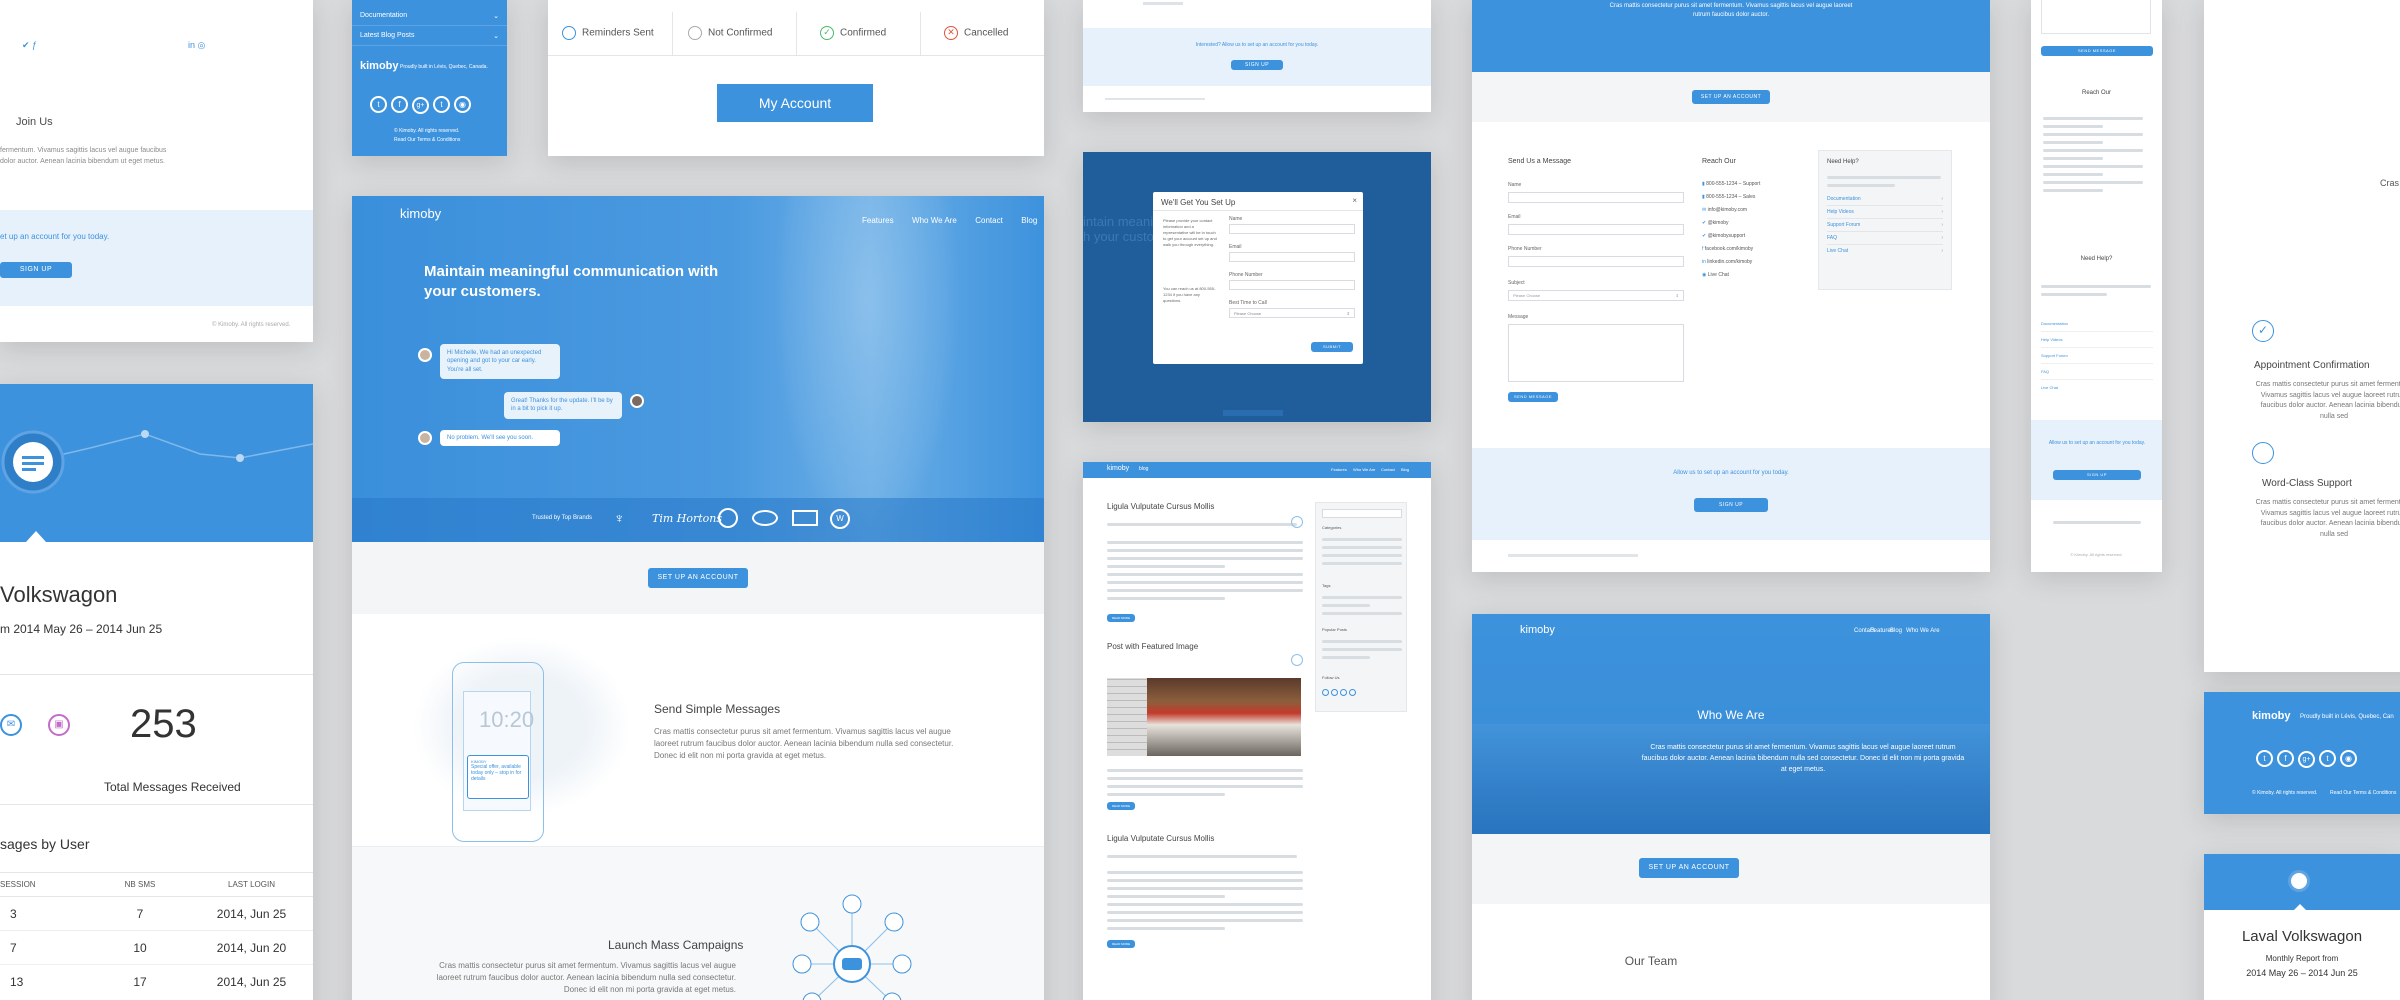  I want to click on mobile-help-item: Support Forum, so click(2097, 356).